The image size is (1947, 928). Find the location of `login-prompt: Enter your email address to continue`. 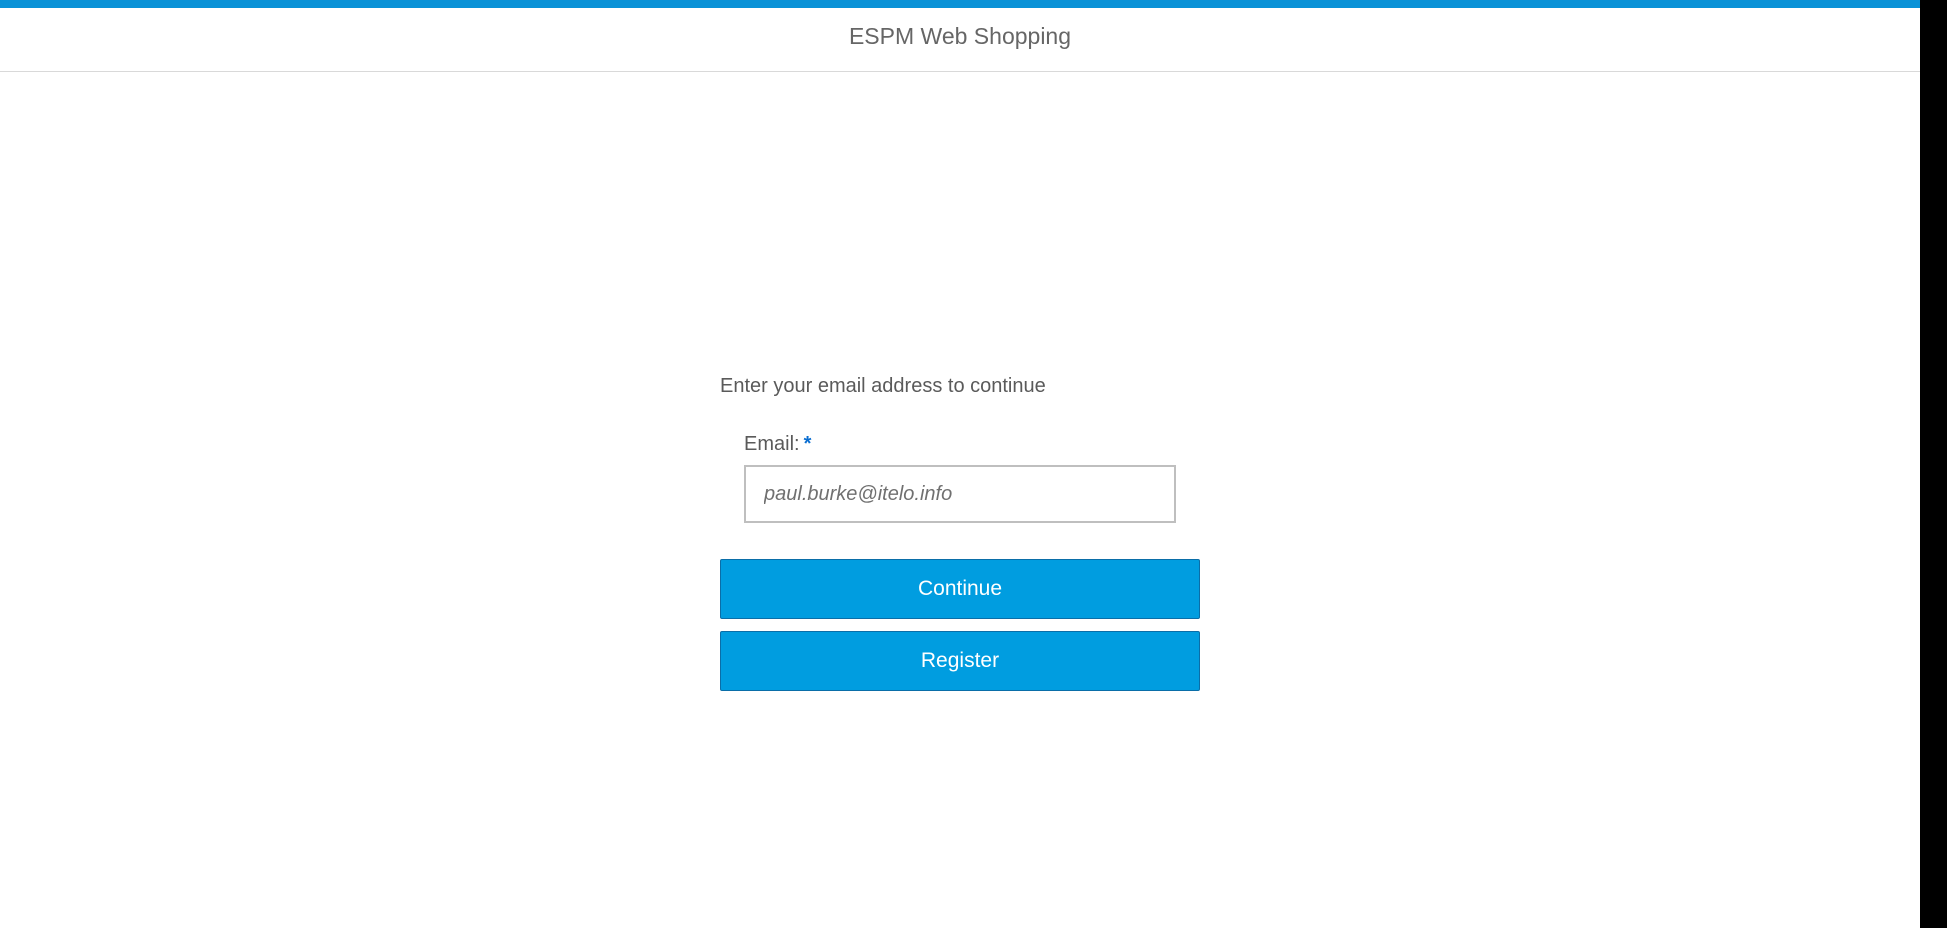

login-prompt: Enter your email address to continue is located at coordinates (883, 386).